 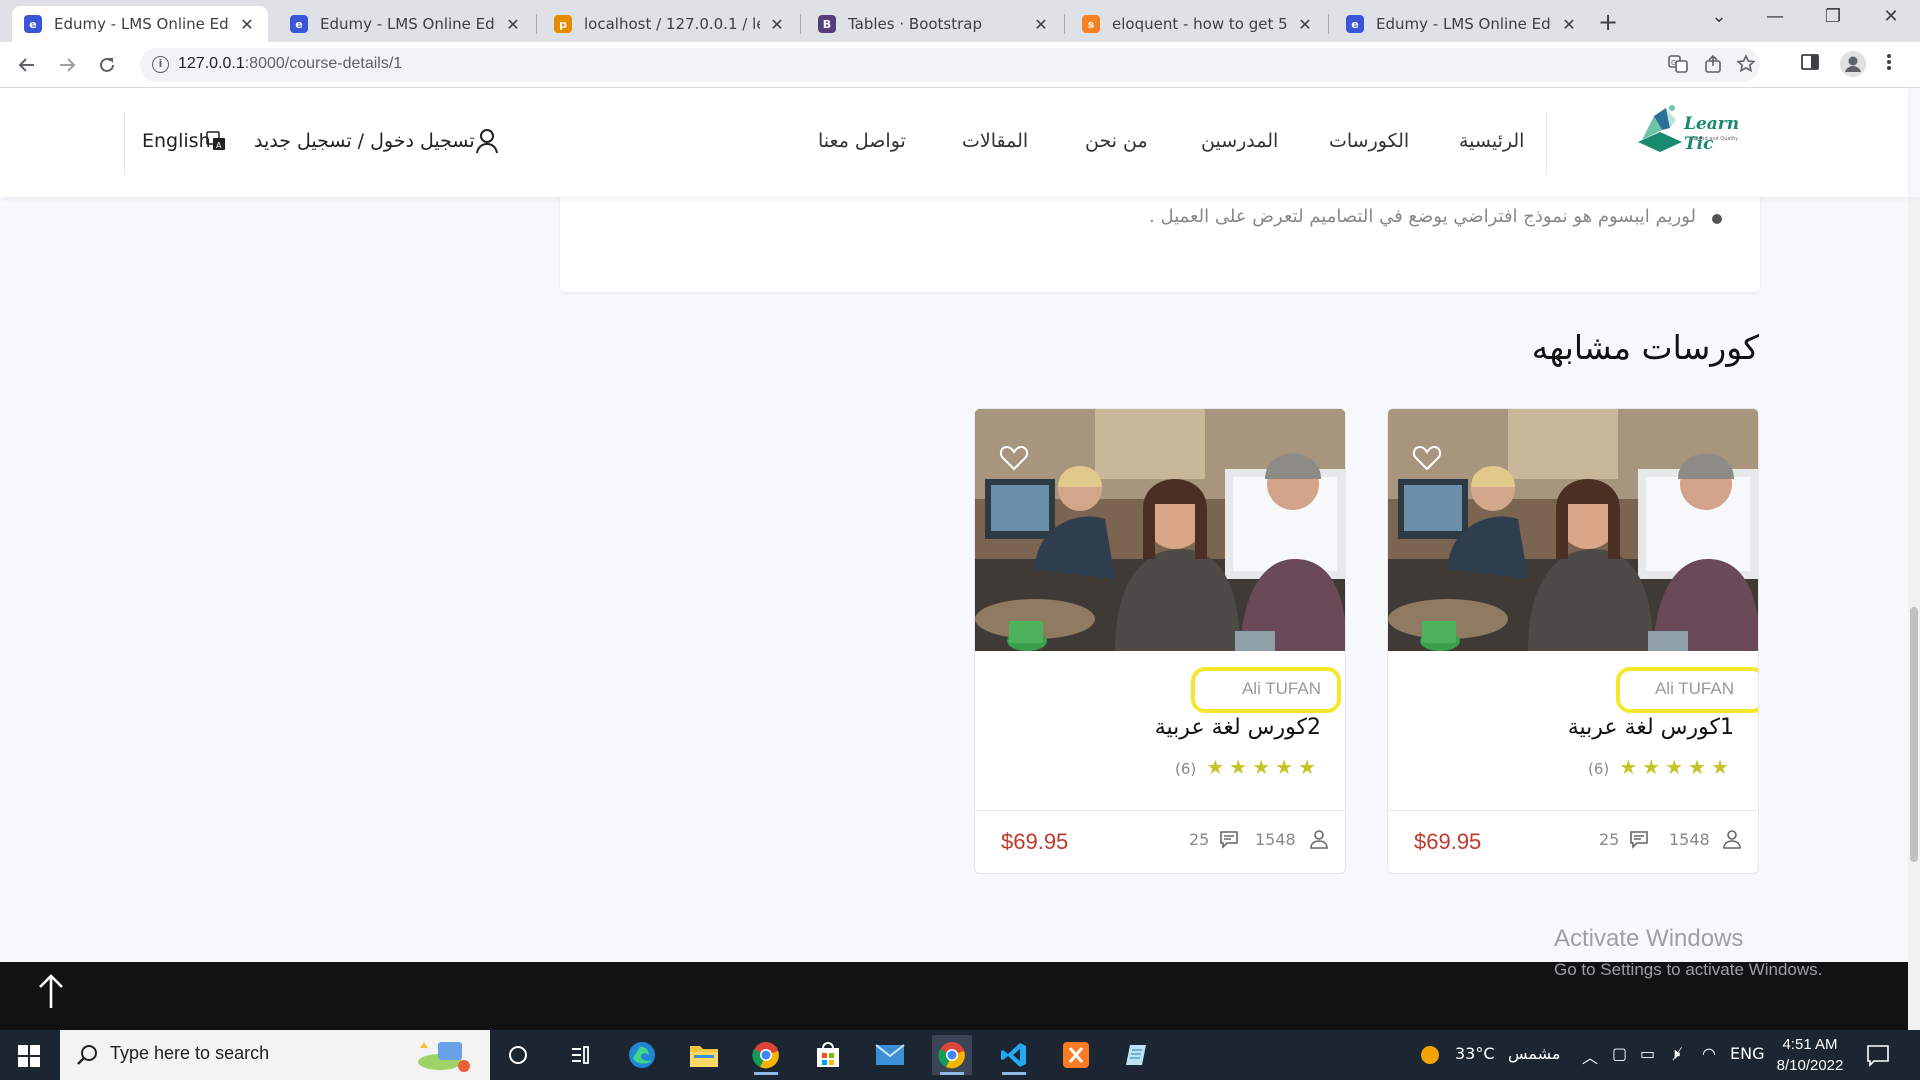 What do you see at coordinates (642, 1055) in the screenshot?
I see `edge-icon` at bounding box center [642, 1055].